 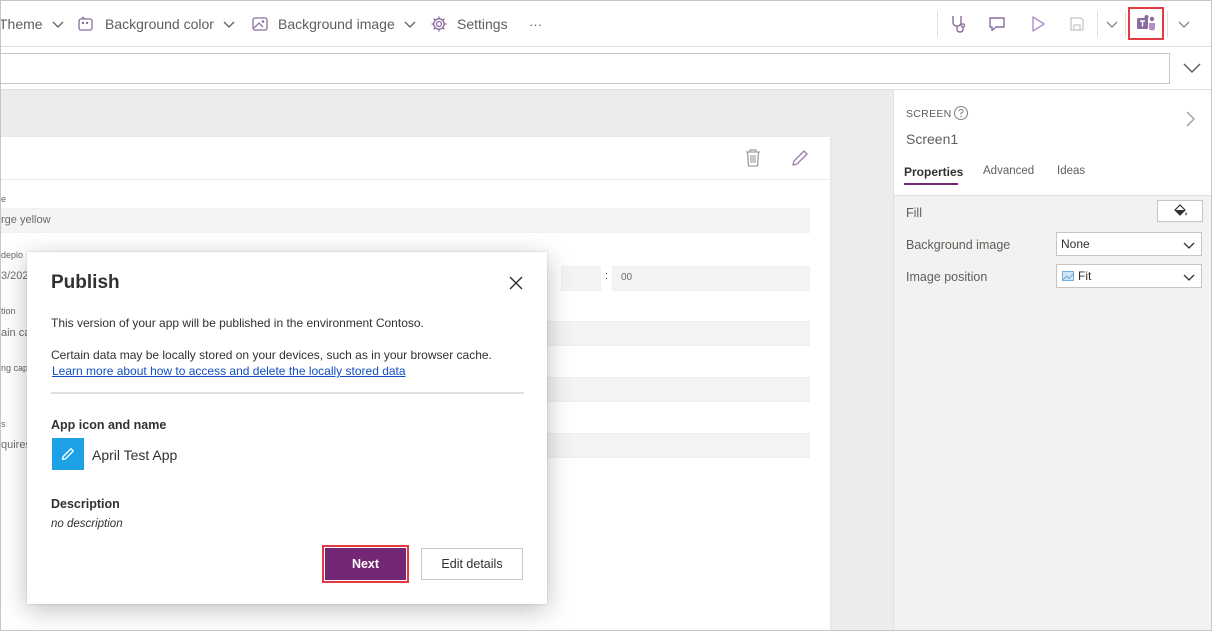 I want to click on play-icon, so click(x=1038, y=24).